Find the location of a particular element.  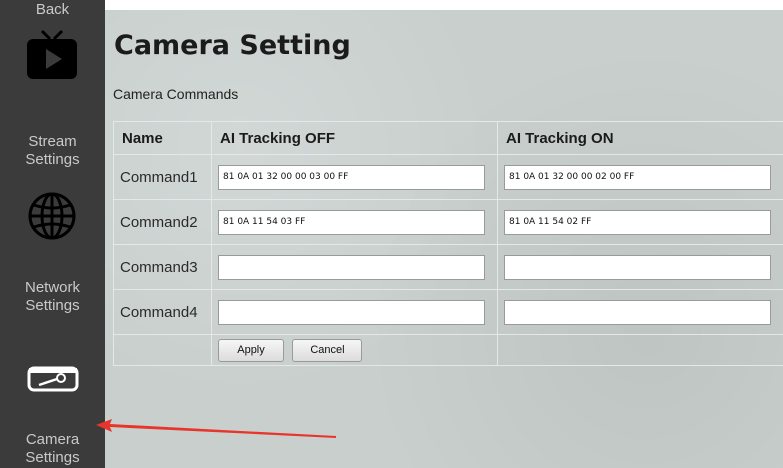

table-row: Command3 is located at coordinates (448, 267).